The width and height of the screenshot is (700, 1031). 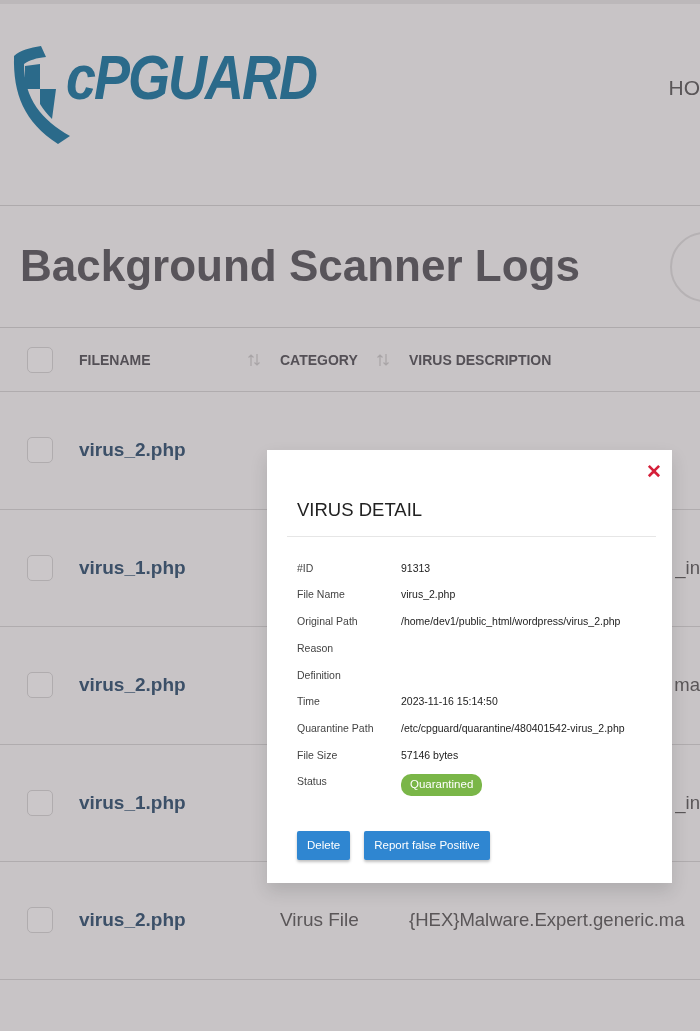 What do you see at coordinates (511, 622) in the screenshot?
I see `detail-value: /home/dev1/public_html/wordpress/virus_2.php` at bounding box center [511, 622].